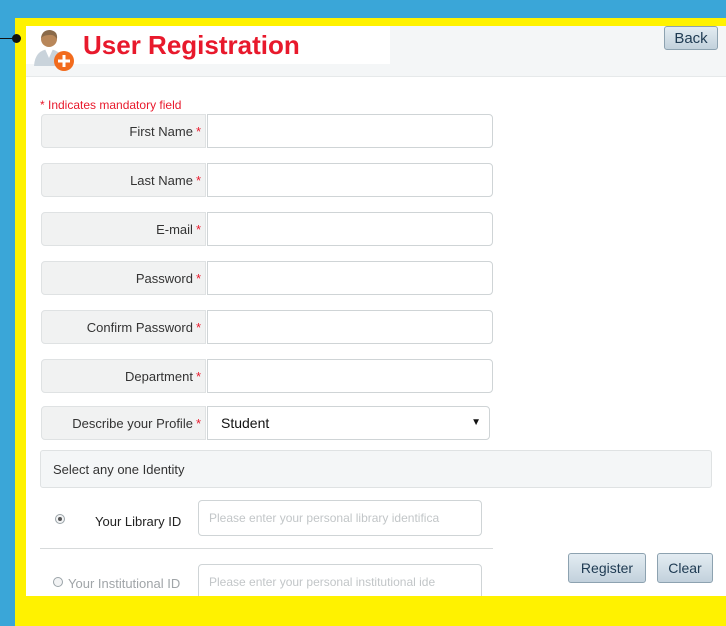  I want to click on institutional-id-input, so click(340, 580).